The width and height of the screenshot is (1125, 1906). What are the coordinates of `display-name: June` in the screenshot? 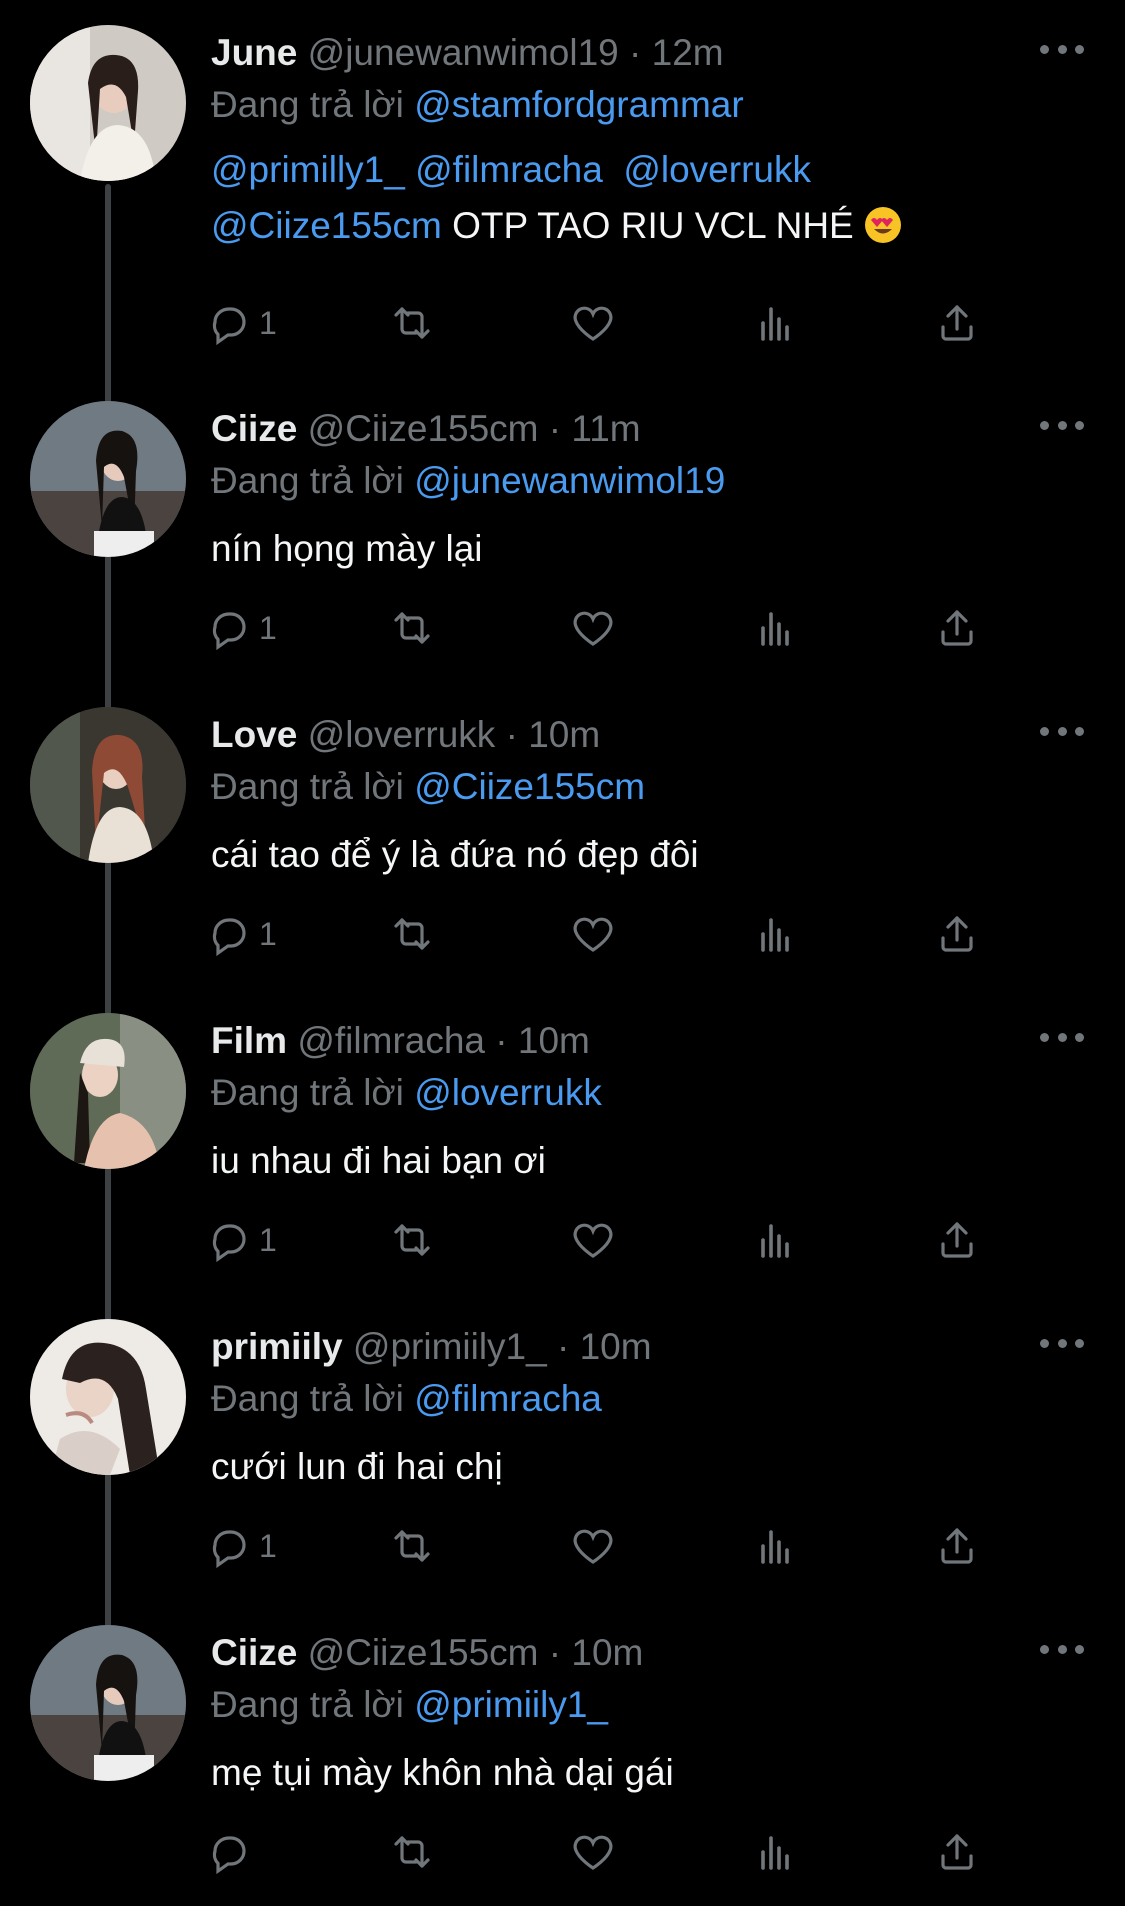 It's located at (254, 52).